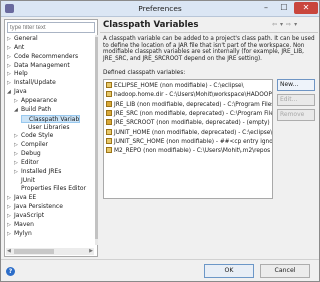  Describe the element at coordinates (38, 207) in the screenshot. I see `tree-item-label: Java Persistence` at that location.